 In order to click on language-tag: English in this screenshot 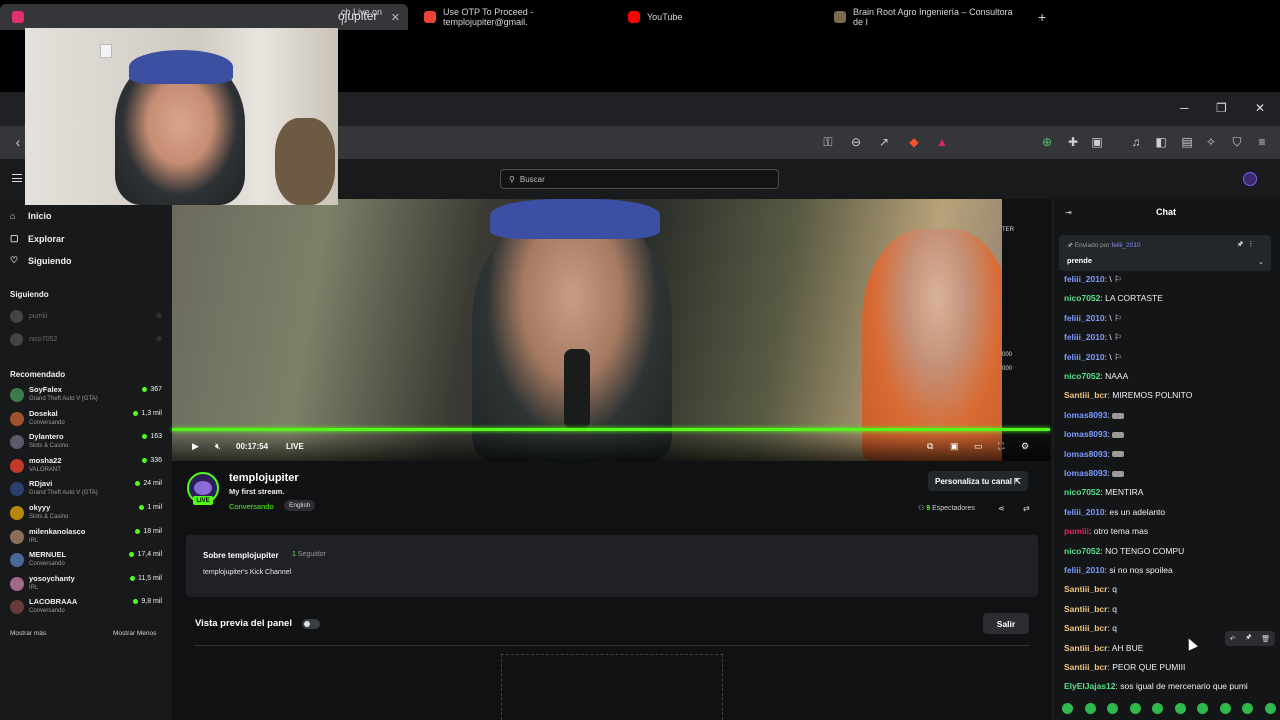, I will do `click(300, 505)`.